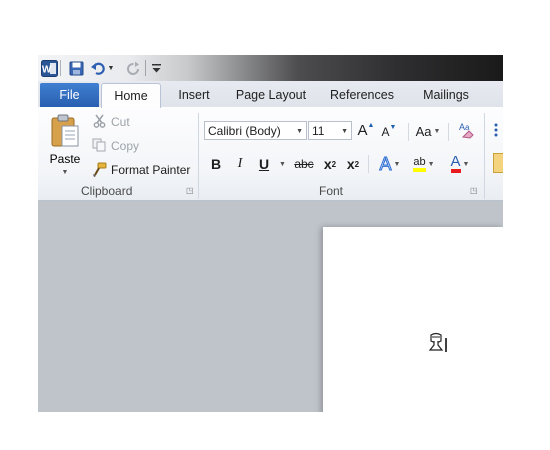 Image resolution: width=550 pixels, height=450 pixels. What do you see at coordinates (455, 163) in the screenshot?
I see `font-color-icon: A` at bounding box center [455, 163].